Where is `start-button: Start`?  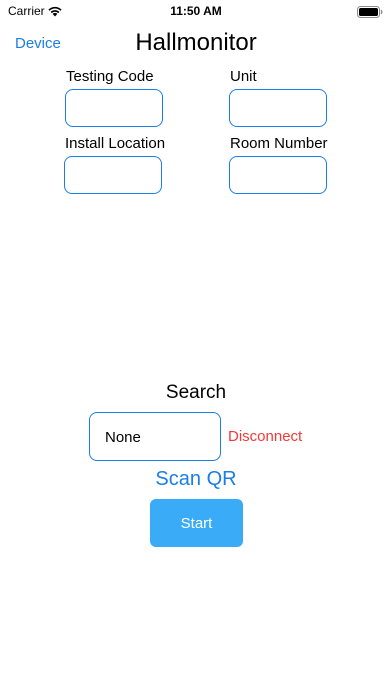 start-button: Start is located at coordinates (196, 523).